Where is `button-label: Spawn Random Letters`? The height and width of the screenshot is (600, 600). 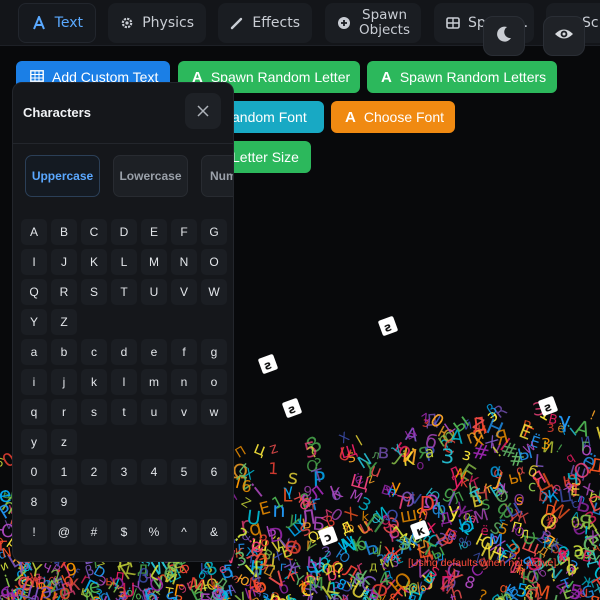 button-label: Spawn Random Letters is located at coordinates (473, 77).